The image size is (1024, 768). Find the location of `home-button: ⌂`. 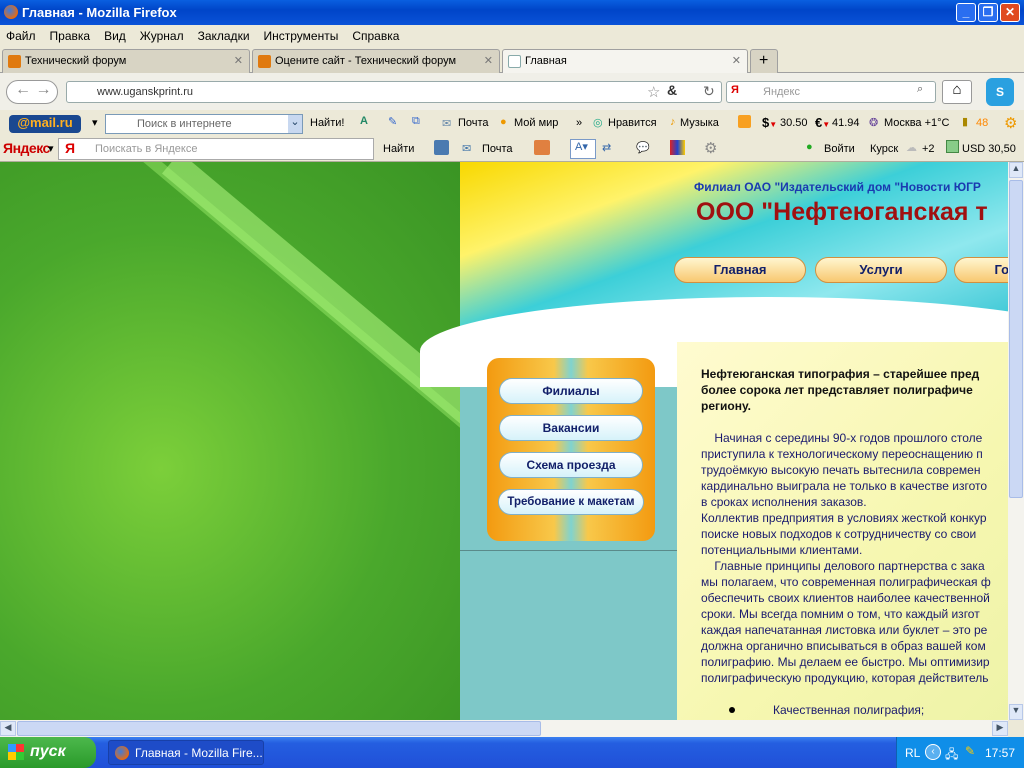

home-button: ⌂ is located at coordinates (957, 92).